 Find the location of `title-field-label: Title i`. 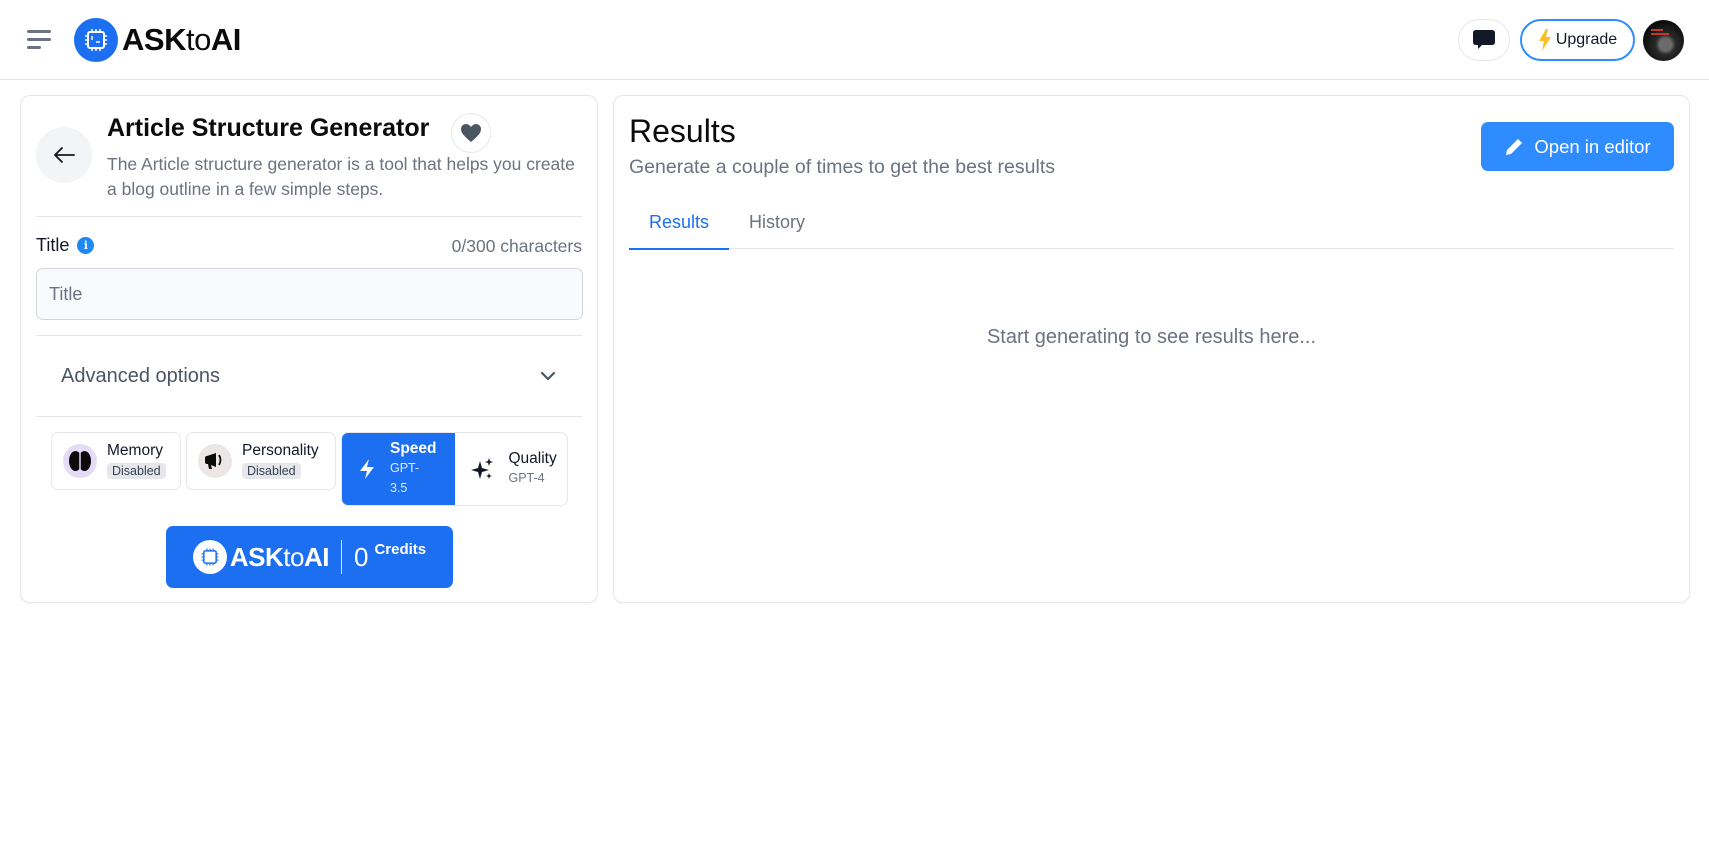

title-field-label: Title i is located at coordinates (65, 245).